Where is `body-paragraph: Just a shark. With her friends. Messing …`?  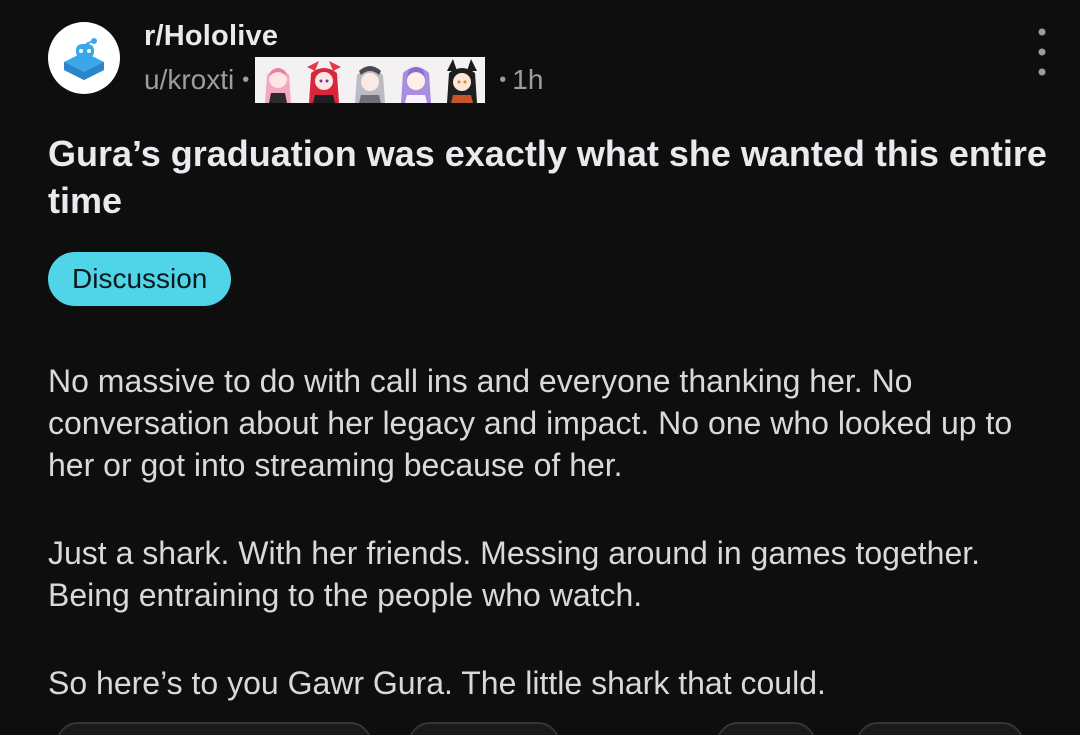
body-paragraph: Just a shark. With her friends. Messing … is located at coordinates (514, 574).